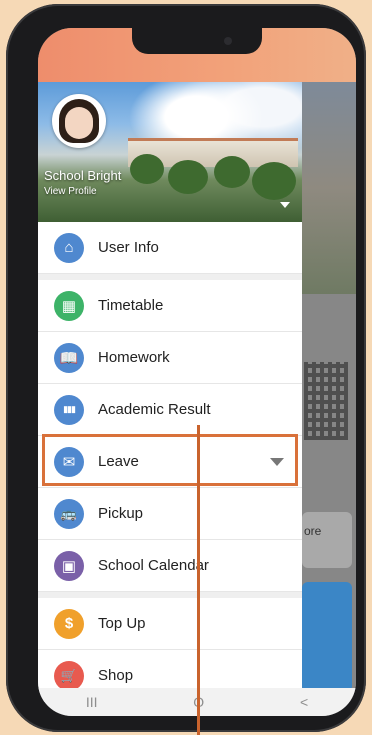 This screenshot has height=735, width=372. What do you see at coordinates (304, 702) in the screenshot?
I see `back-button: <` at bounding box center [304, 702].